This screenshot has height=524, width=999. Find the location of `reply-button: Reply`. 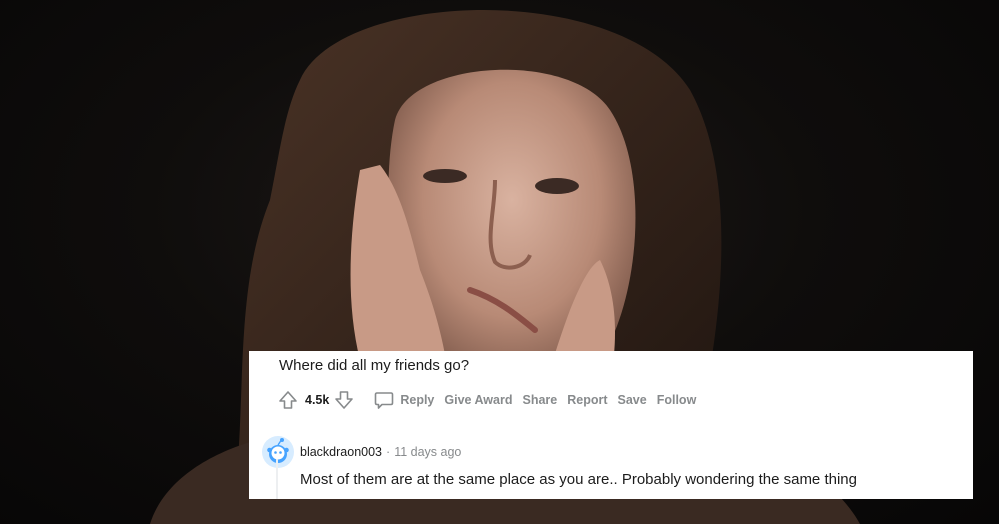

reply-button: Reply is located at coordinates (403, 400).